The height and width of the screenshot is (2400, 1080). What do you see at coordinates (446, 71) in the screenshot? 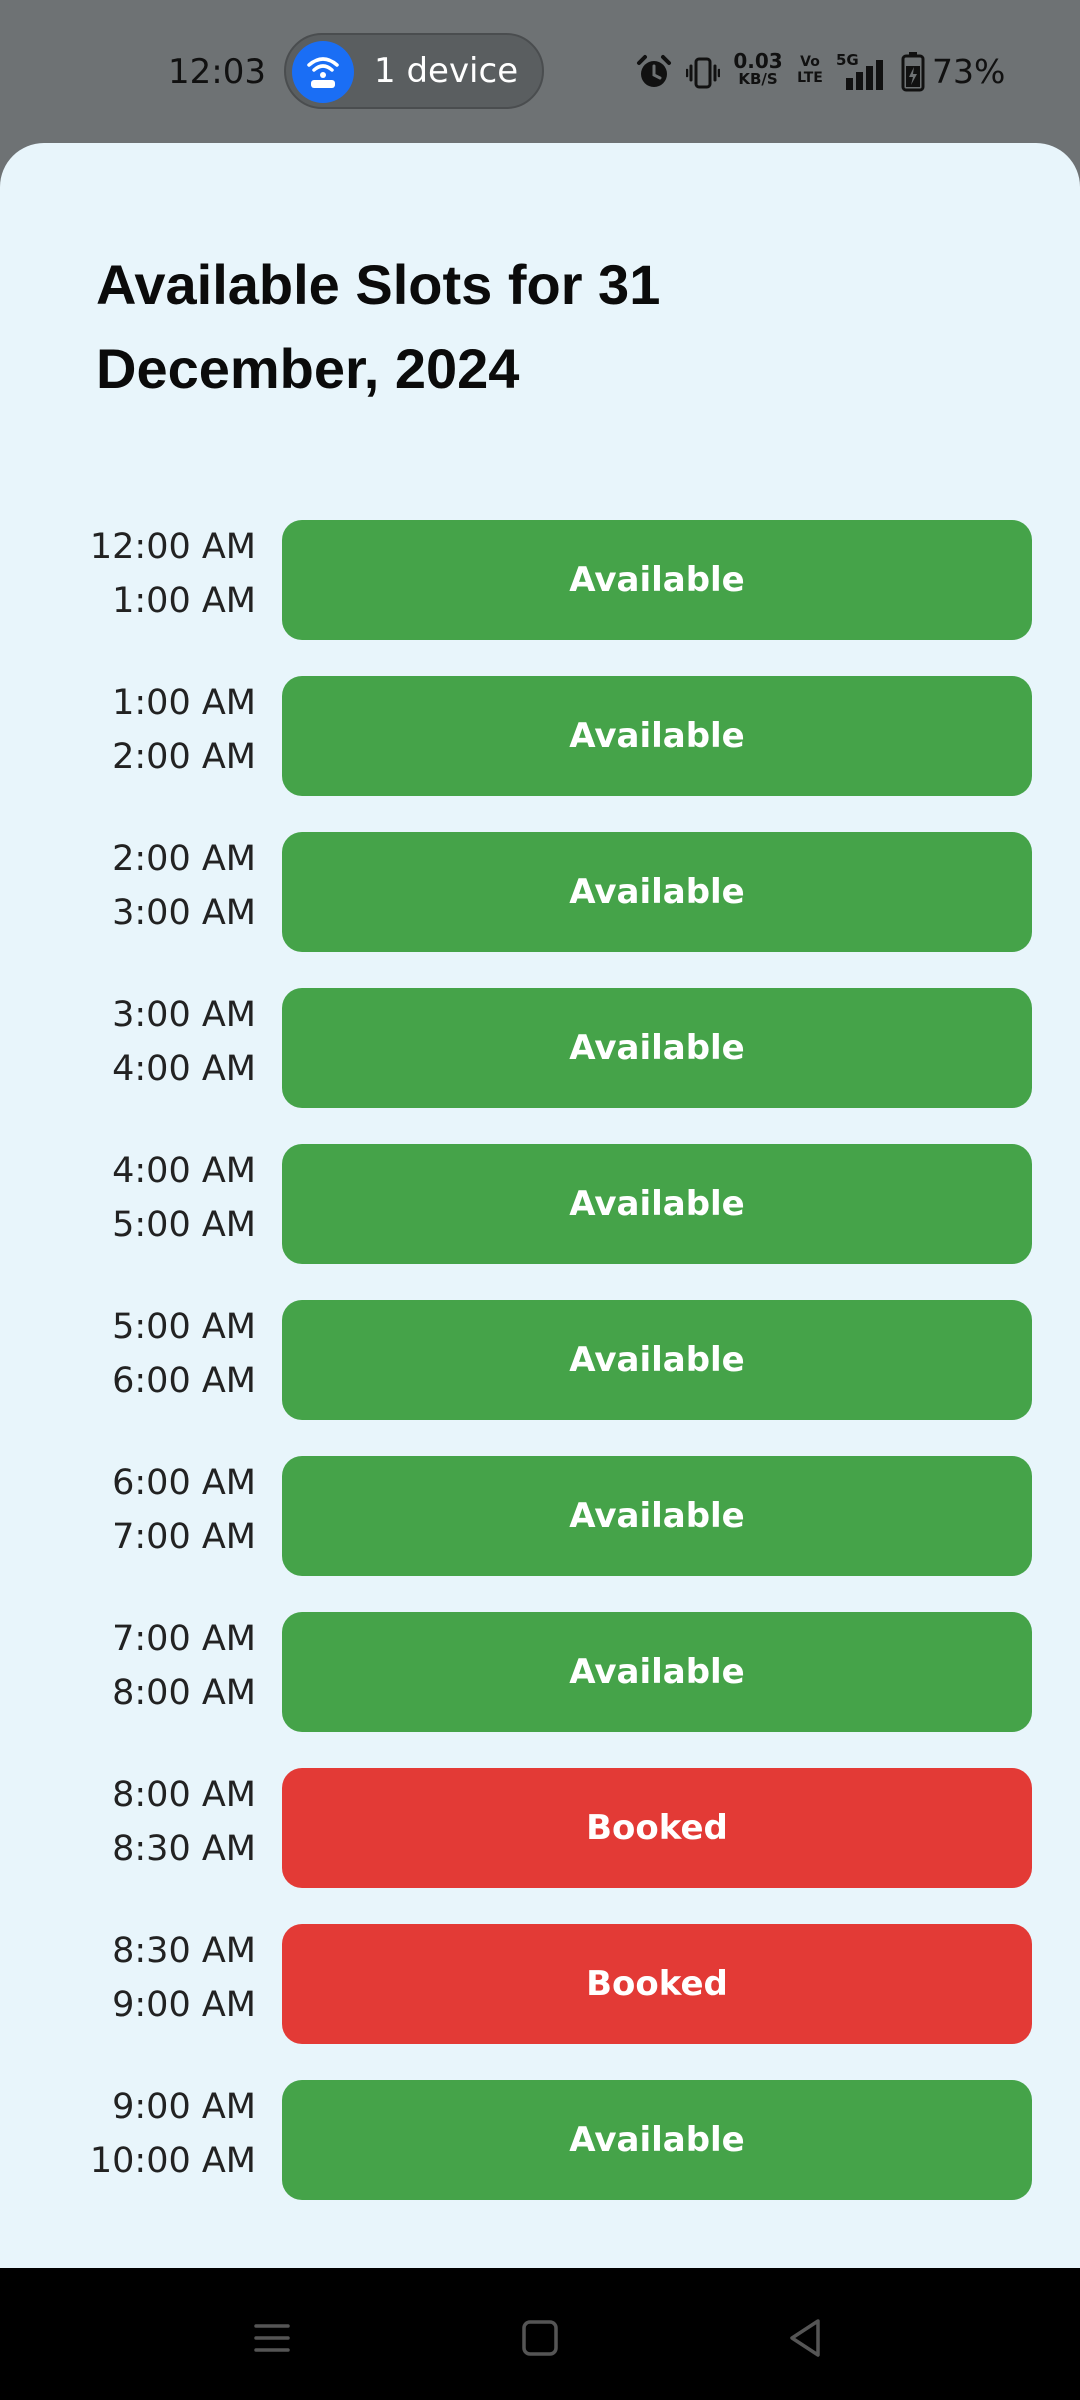
I see `hotspot-label: 1 device` at bounding box center [446, 71].